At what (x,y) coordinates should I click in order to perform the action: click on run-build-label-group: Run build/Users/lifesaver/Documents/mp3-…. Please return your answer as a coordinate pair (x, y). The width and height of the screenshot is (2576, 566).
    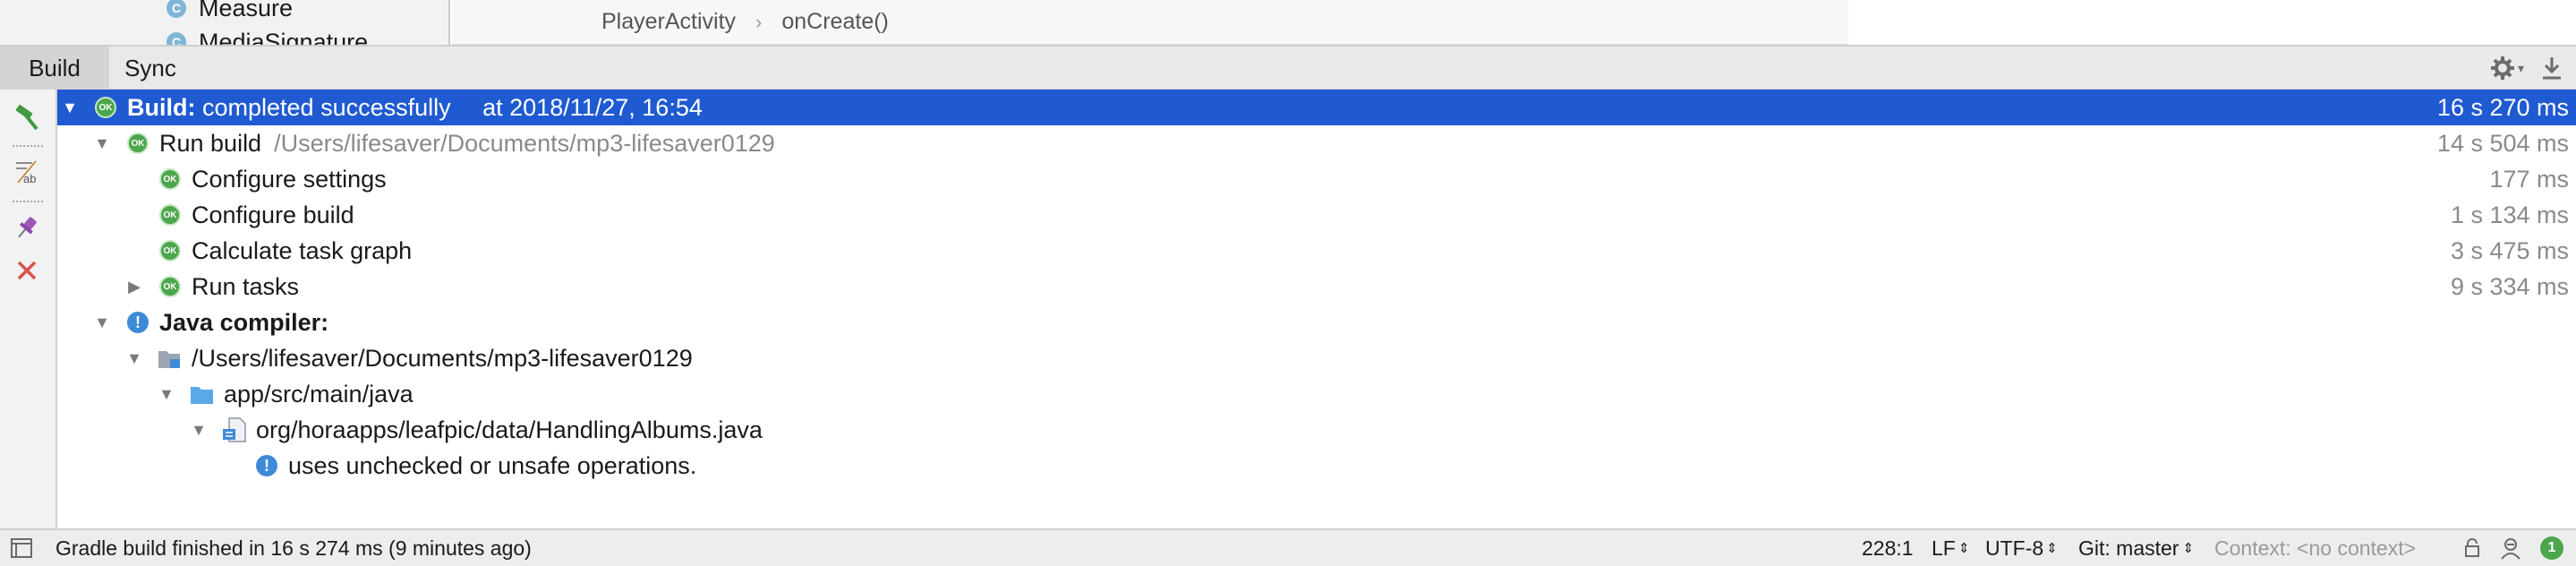
    Looking at the image, I should click on (467, 144).